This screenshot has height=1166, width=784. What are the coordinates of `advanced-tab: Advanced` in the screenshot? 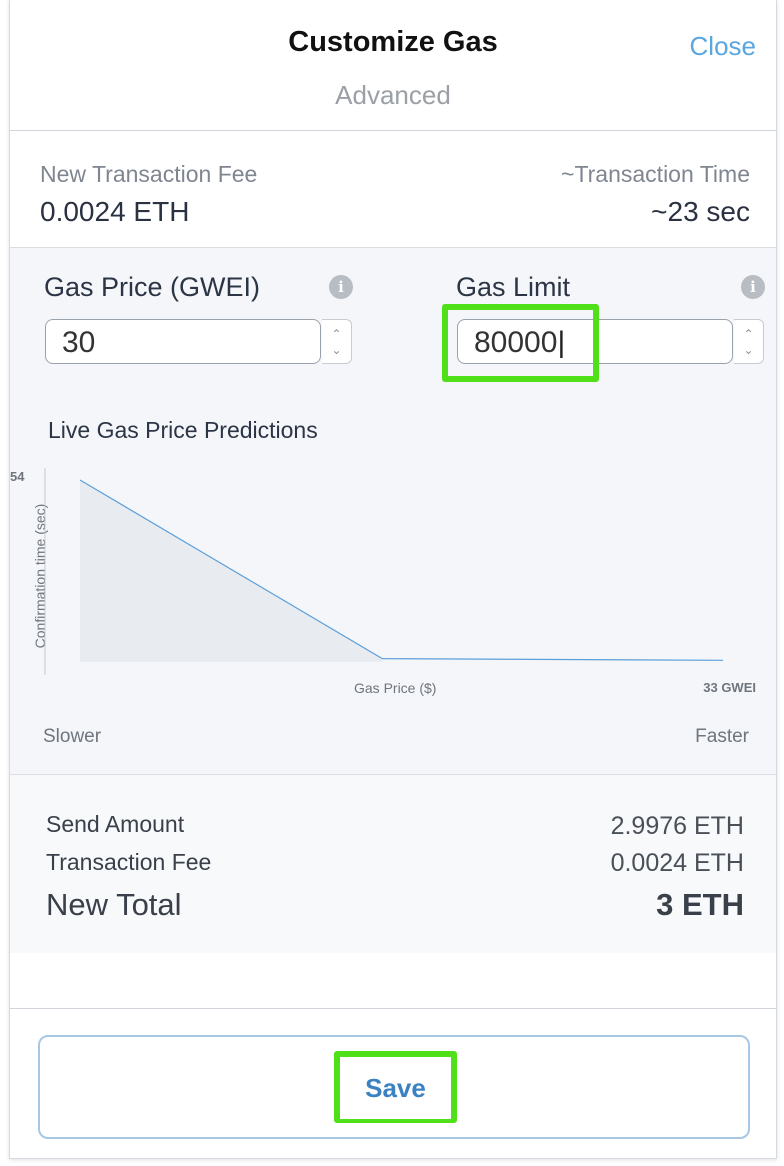 It's located at (393, 95).